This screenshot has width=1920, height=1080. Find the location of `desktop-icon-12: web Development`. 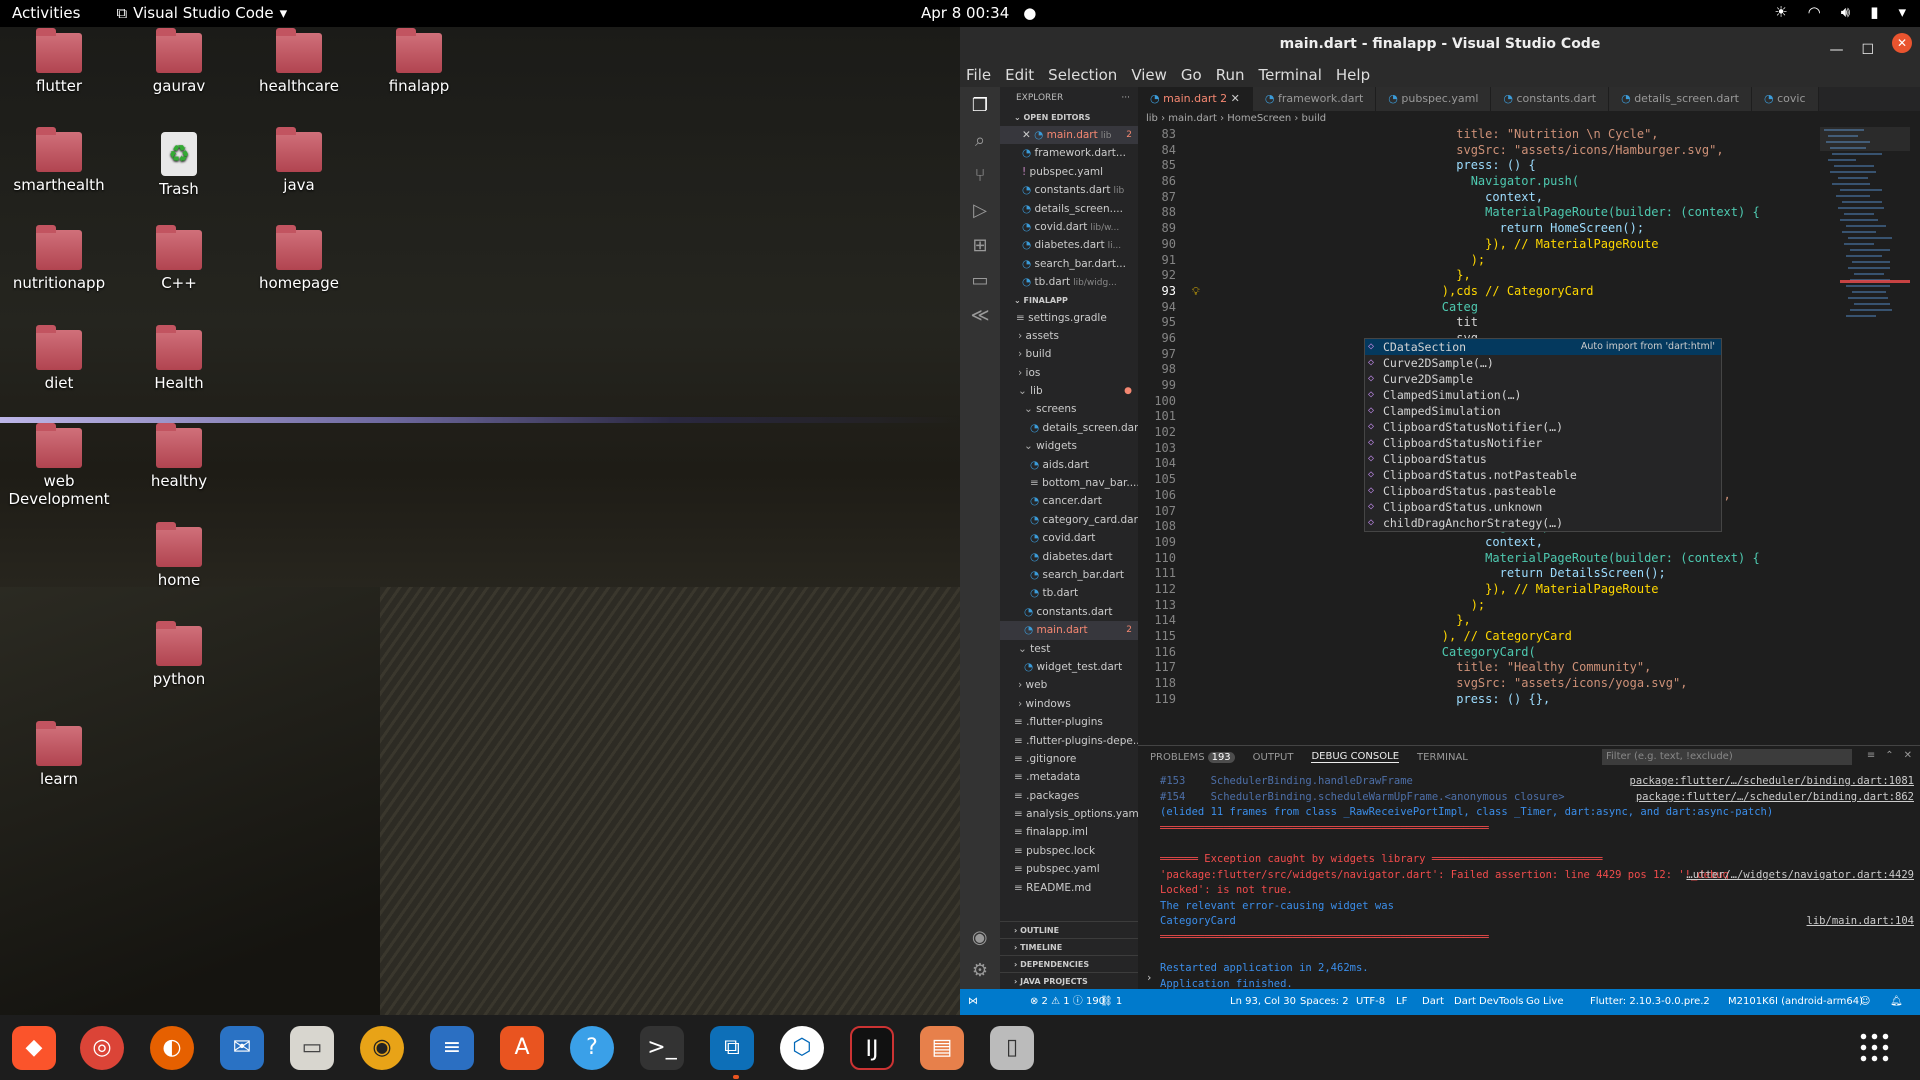

desktop-icon-12: web Development is located at coordinates (59, 465).